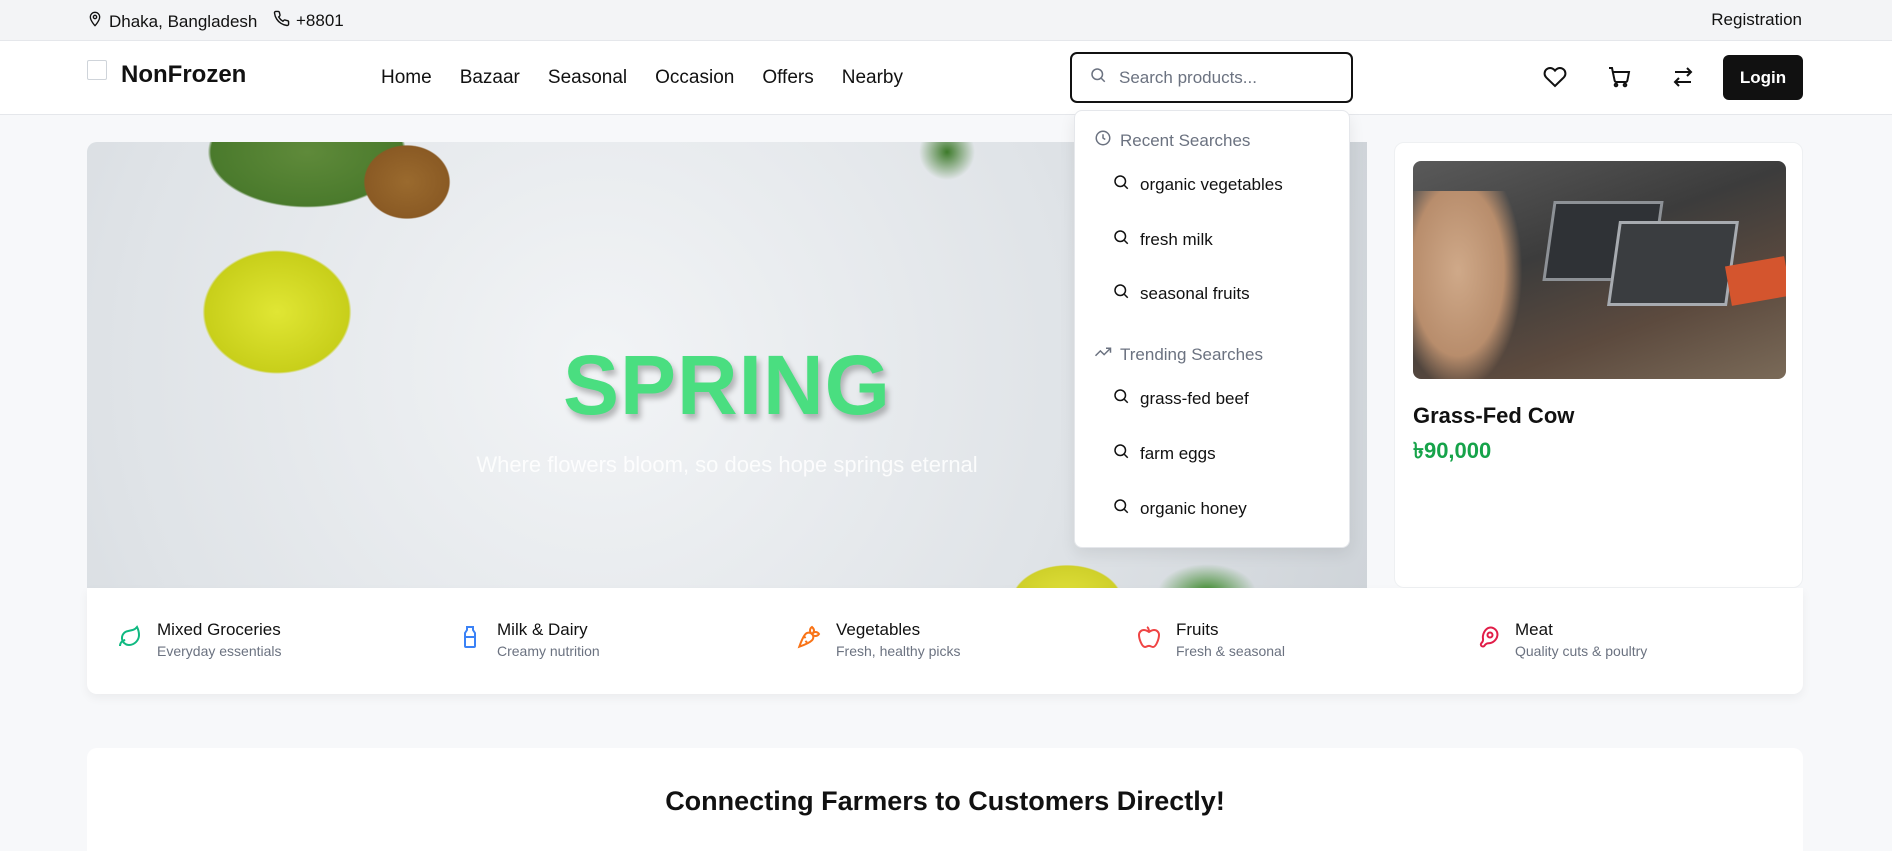 This screenshot has height=851, width=1892. What do you see at coordinates (1756, 20) in the screenshot?
I see `registration-link: Registration` at bounding box center [1756, 20].